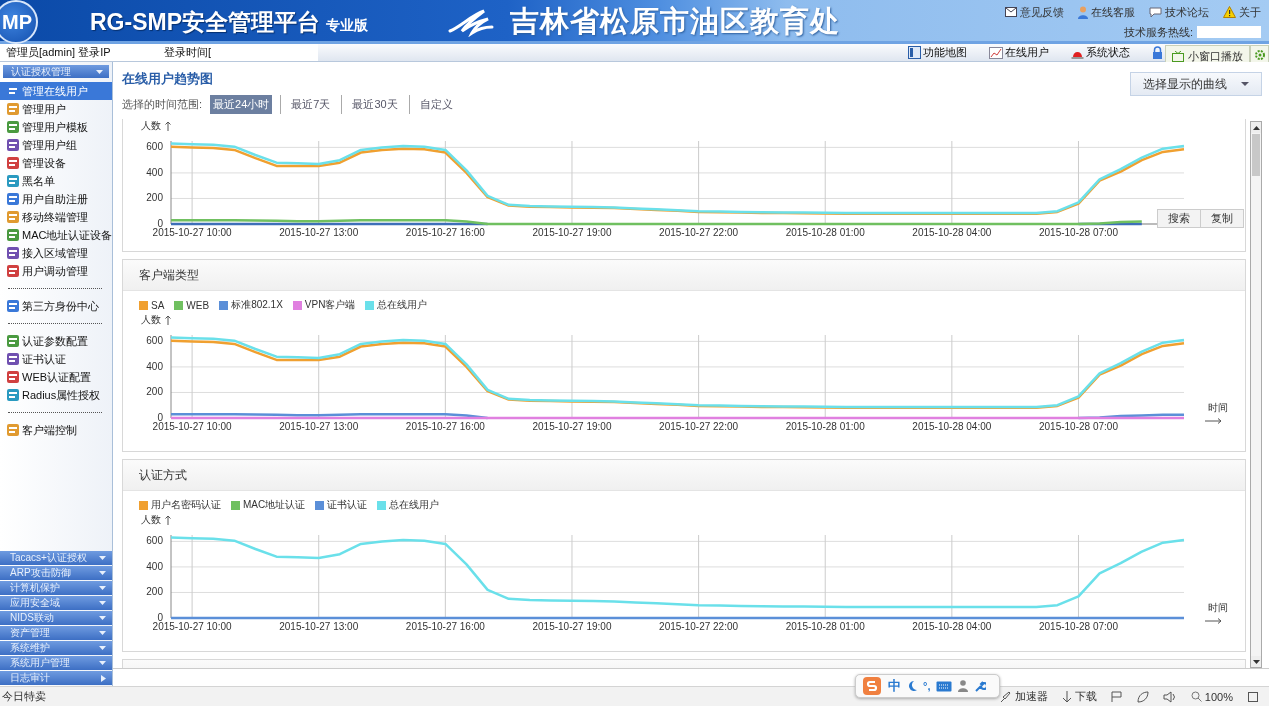 The image size is (1269, 706). What do you see at coordinates (684, 475) in the screenshot?
I see `panel-title: 认证方式` at bounding box center [684, 475].